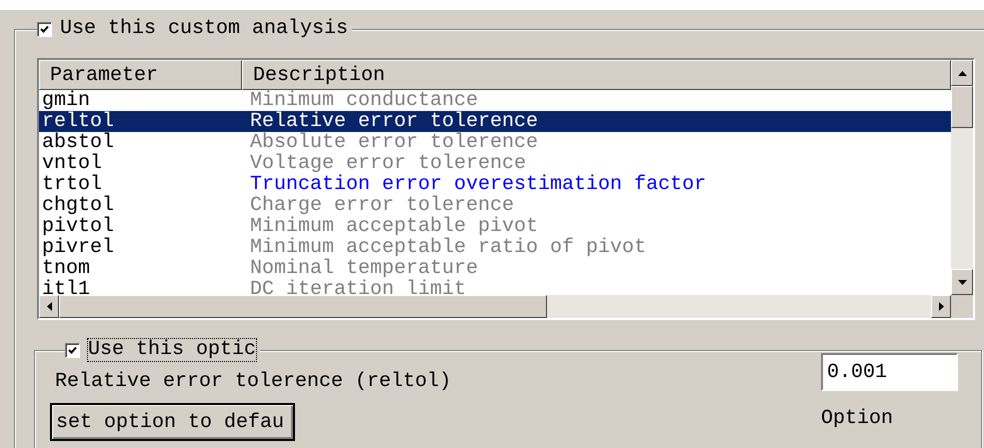  I want to click on scroll-right-button, so click(941, 306).